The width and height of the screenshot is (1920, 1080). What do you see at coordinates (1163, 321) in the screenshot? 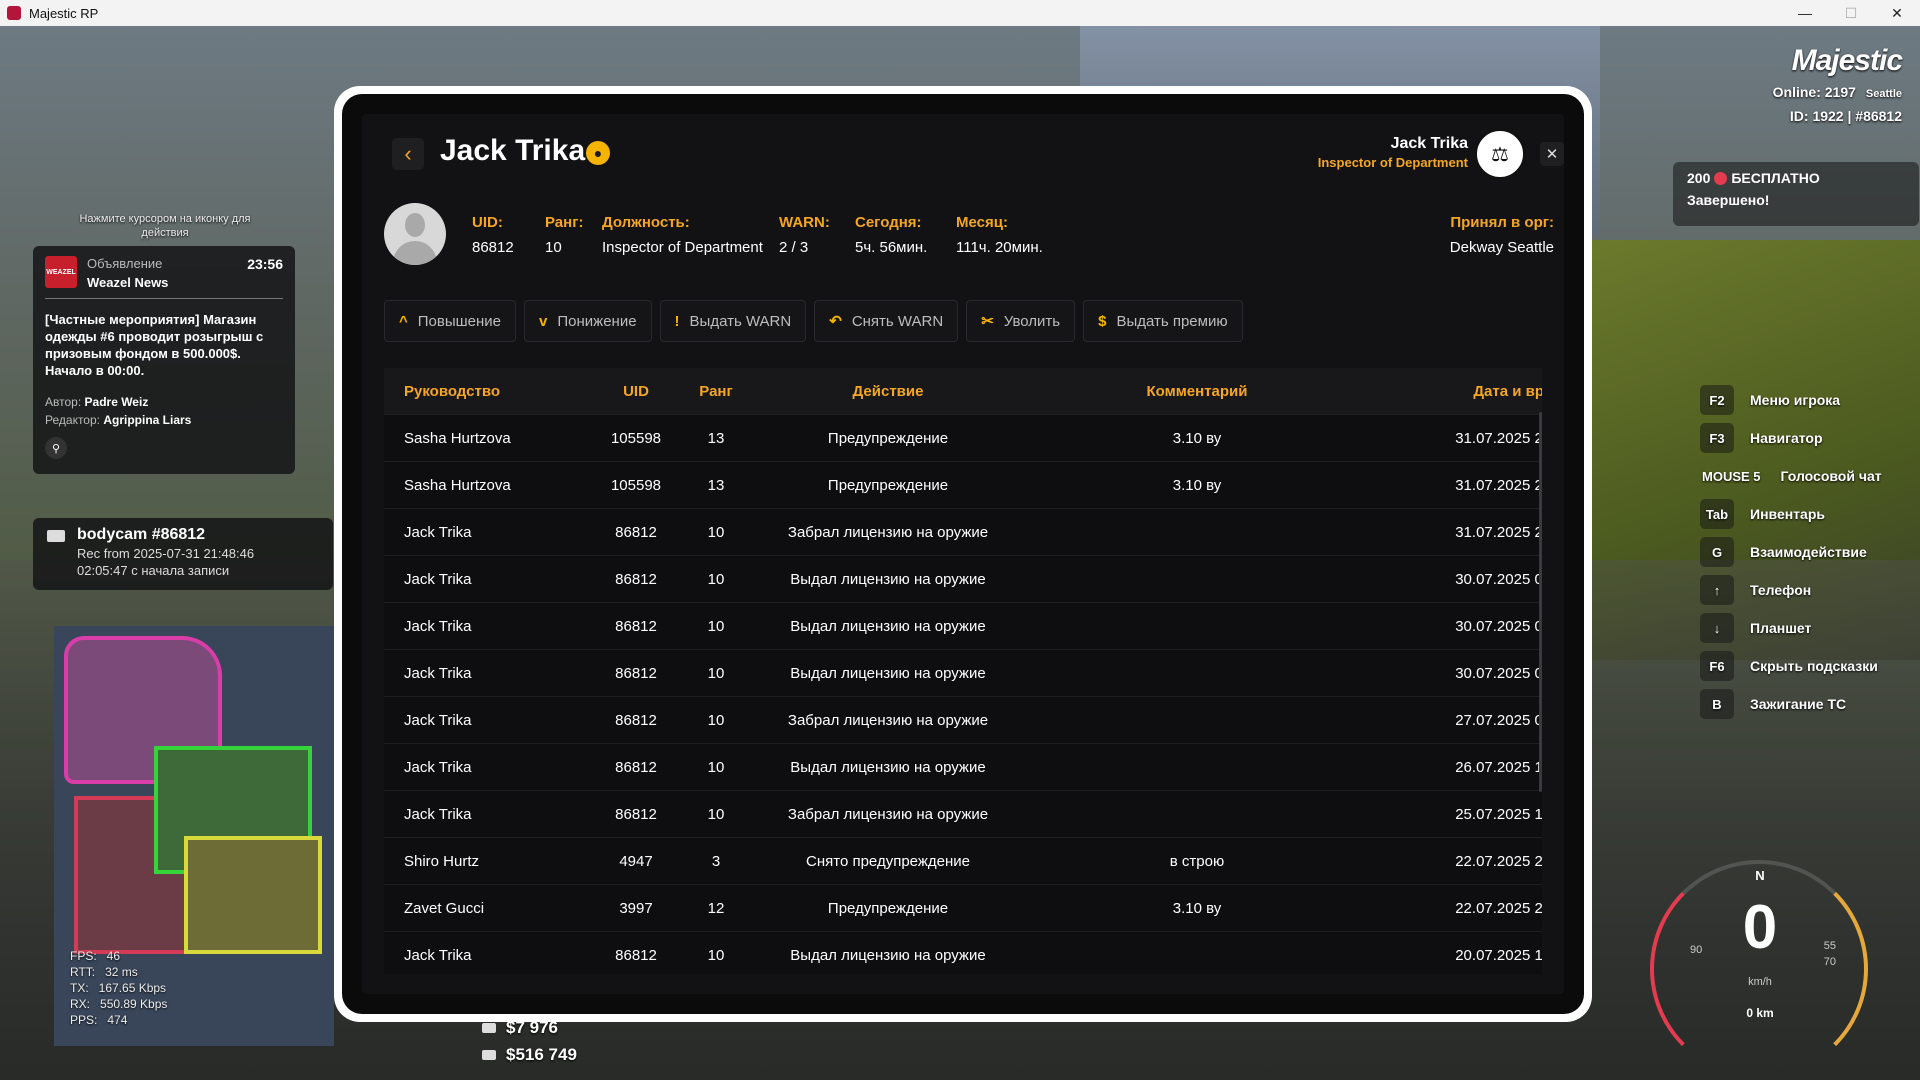
I see `give-bonus-button: $ Выдать премию` at bounding box center [1163, 321].